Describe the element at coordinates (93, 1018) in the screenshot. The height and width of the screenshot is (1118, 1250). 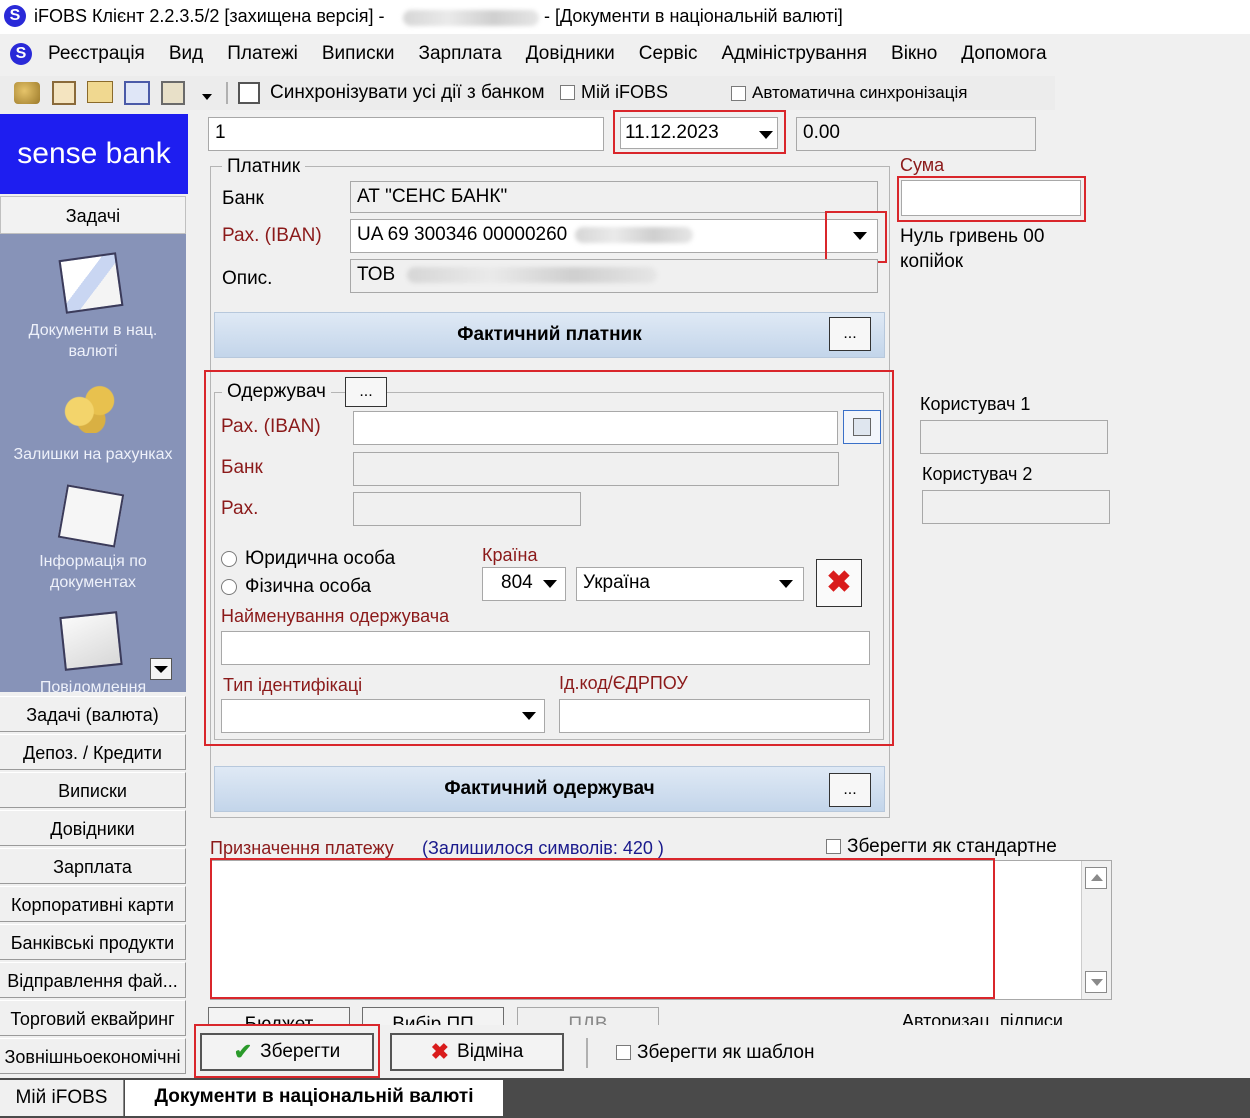
I see `nav-merchant-acquiring: Торговий еквайринг` at that location.